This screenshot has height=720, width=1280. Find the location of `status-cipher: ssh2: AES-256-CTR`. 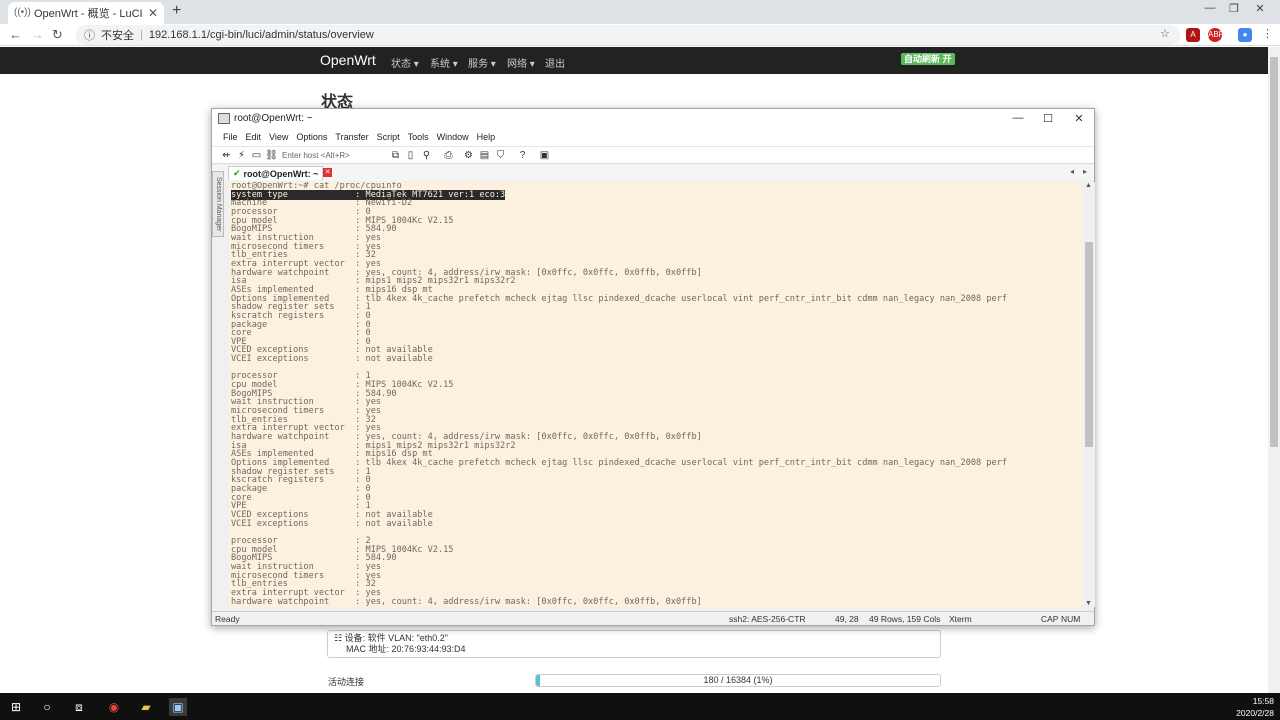

status-cipher: ssh2: AES-256-CTR is located at coordinates (767, 619).